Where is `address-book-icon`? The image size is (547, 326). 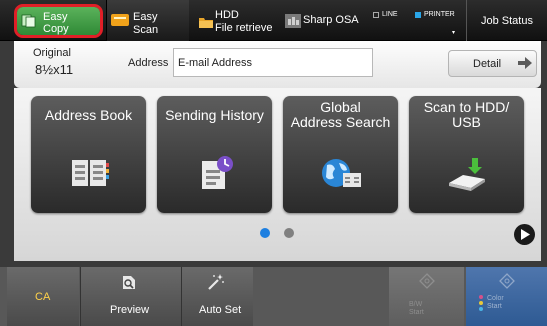 address-book-icon is located at coordinates (90, 173).